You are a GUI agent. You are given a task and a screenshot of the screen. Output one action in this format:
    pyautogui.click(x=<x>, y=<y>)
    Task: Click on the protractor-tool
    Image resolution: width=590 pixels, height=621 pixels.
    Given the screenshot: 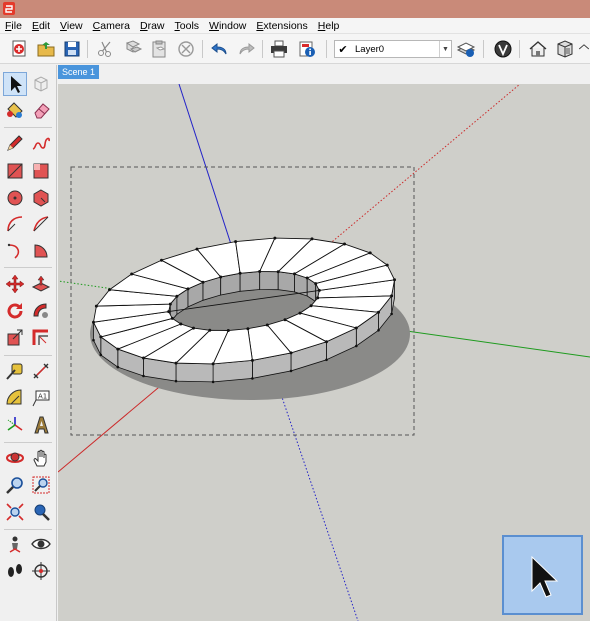 What is the action you would take?
    pyautogui.click(x=15, y=398)
    